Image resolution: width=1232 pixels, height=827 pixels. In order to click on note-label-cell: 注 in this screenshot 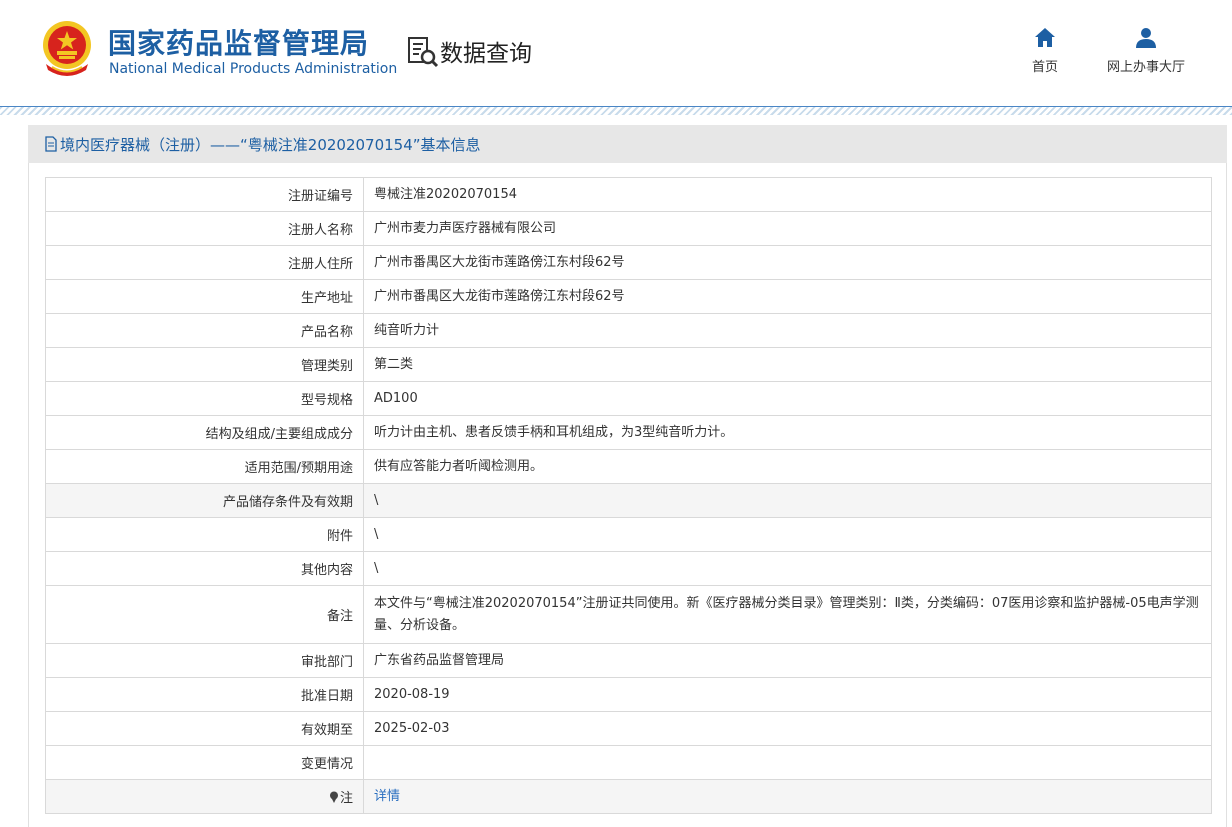, I will do `click(204, 796)`.